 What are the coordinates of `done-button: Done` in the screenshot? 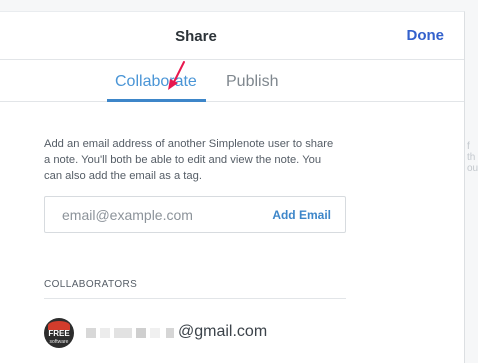 It's located at (426, 35).